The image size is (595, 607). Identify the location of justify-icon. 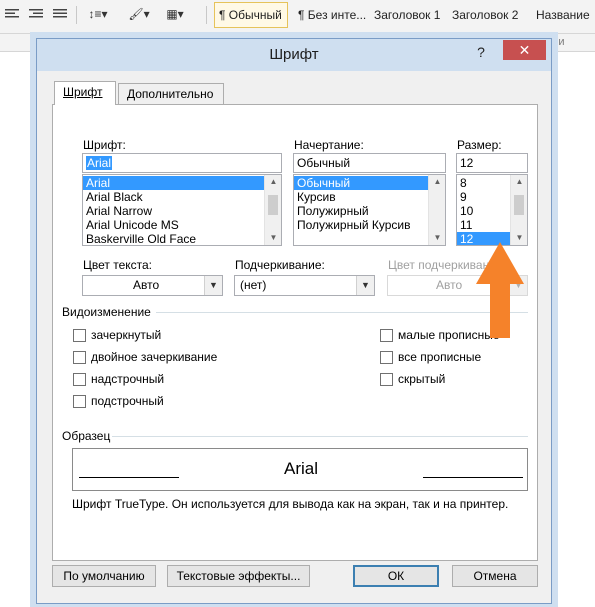
(60, 14).